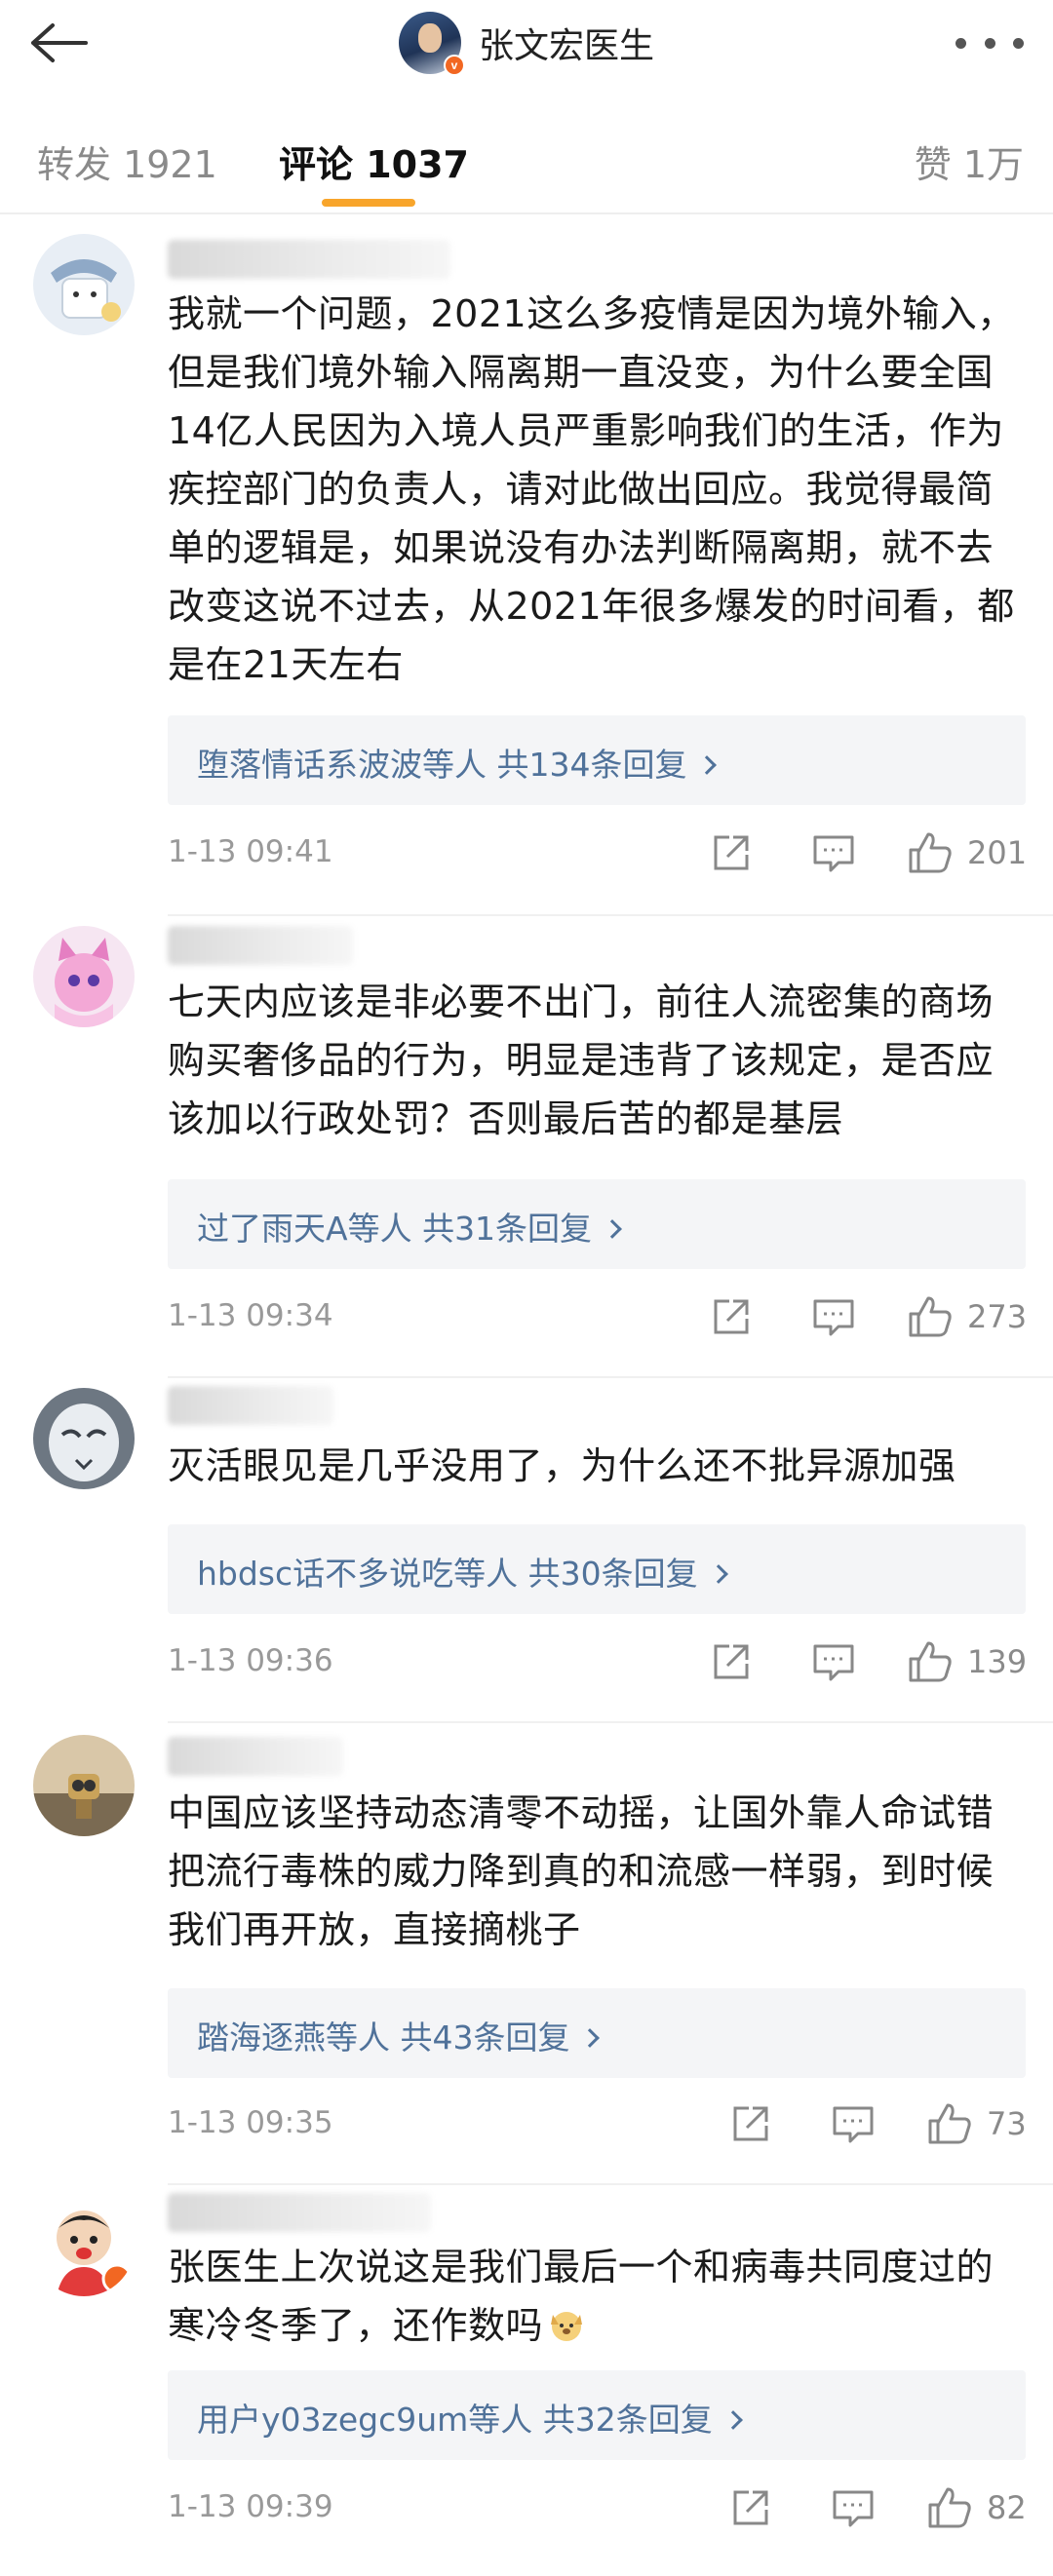  Describe the element at coordinates (562, 1465) in the screenshot. I see `comment-text: 灭活眼见是几乎没用了，为什么还不批异源加强` at that location.